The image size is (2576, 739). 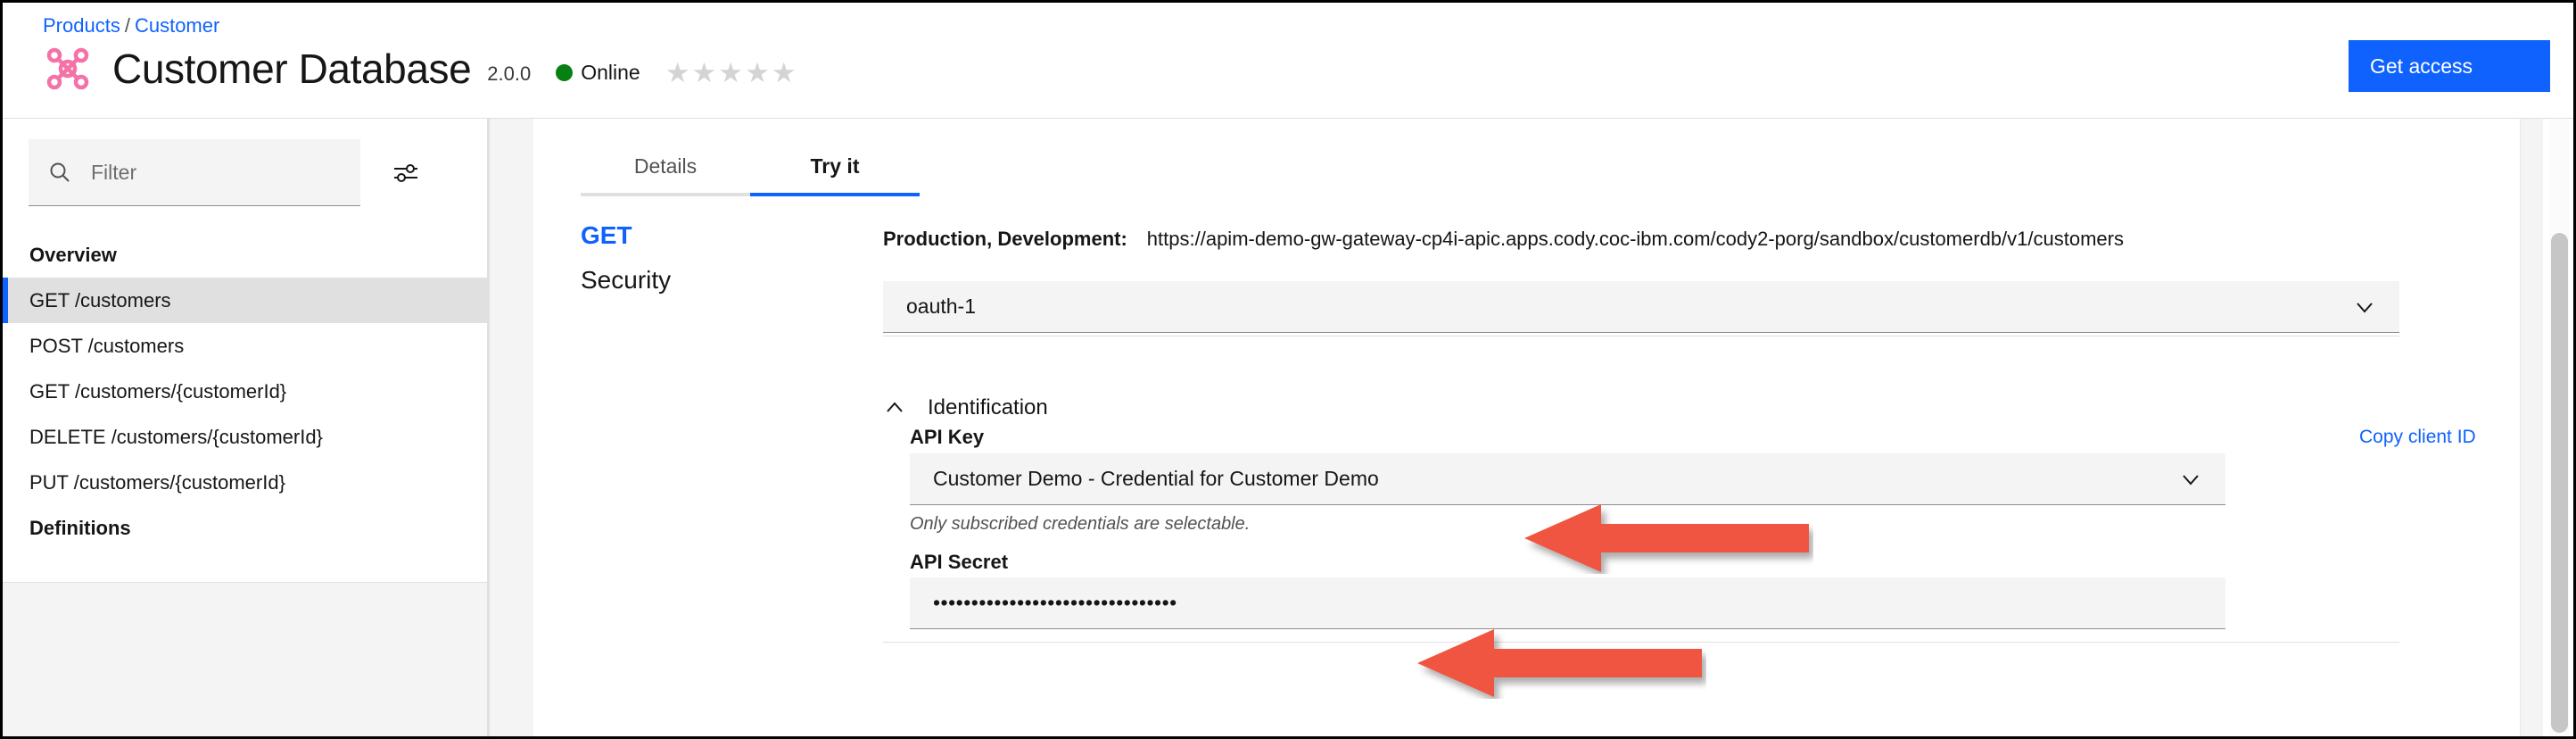 I want to click on identification-title: Identification, so click(x=988, y=407).